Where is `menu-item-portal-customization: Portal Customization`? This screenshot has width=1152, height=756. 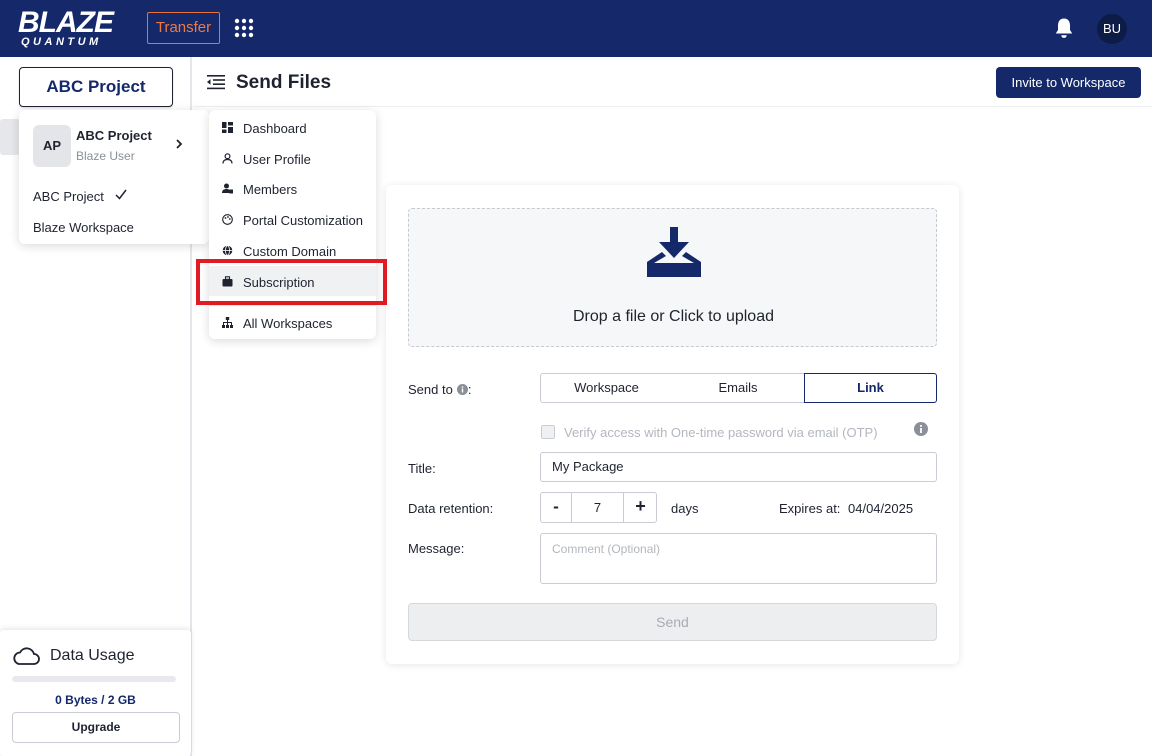
menu-item-portal-customization: Portal Customization is located at coordinates (292, 219).